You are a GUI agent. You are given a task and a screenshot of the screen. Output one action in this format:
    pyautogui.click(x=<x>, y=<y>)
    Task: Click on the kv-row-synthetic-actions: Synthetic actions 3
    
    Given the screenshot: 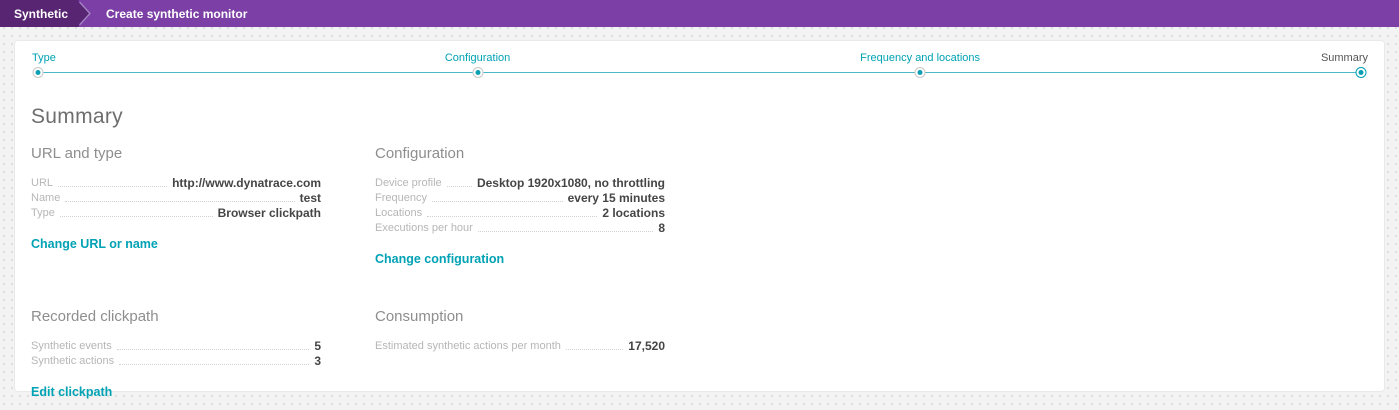 What is the action you would take?
    pyautogui.click(x=176, y=361)
    